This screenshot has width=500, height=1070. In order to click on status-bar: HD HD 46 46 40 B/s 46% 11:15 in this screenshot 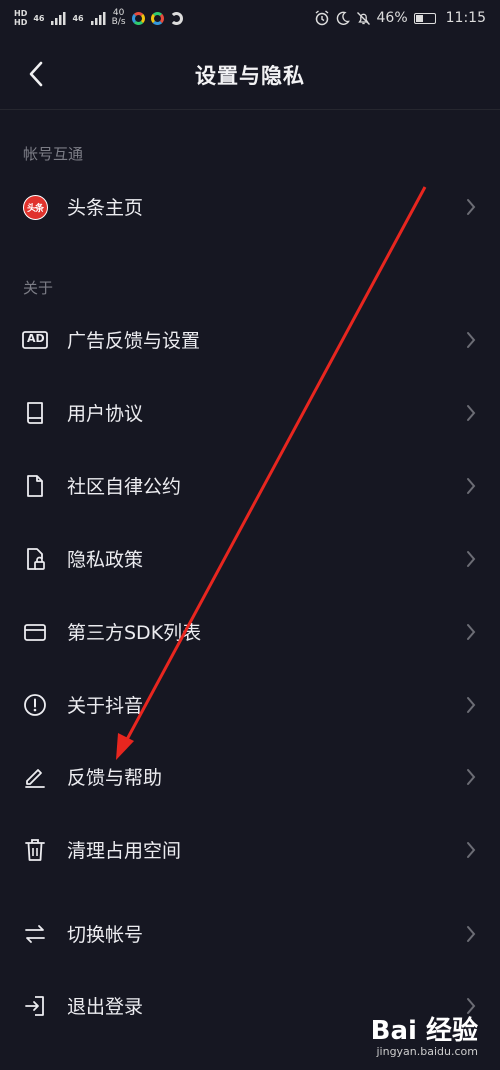, I will do `click(250, 18)`.